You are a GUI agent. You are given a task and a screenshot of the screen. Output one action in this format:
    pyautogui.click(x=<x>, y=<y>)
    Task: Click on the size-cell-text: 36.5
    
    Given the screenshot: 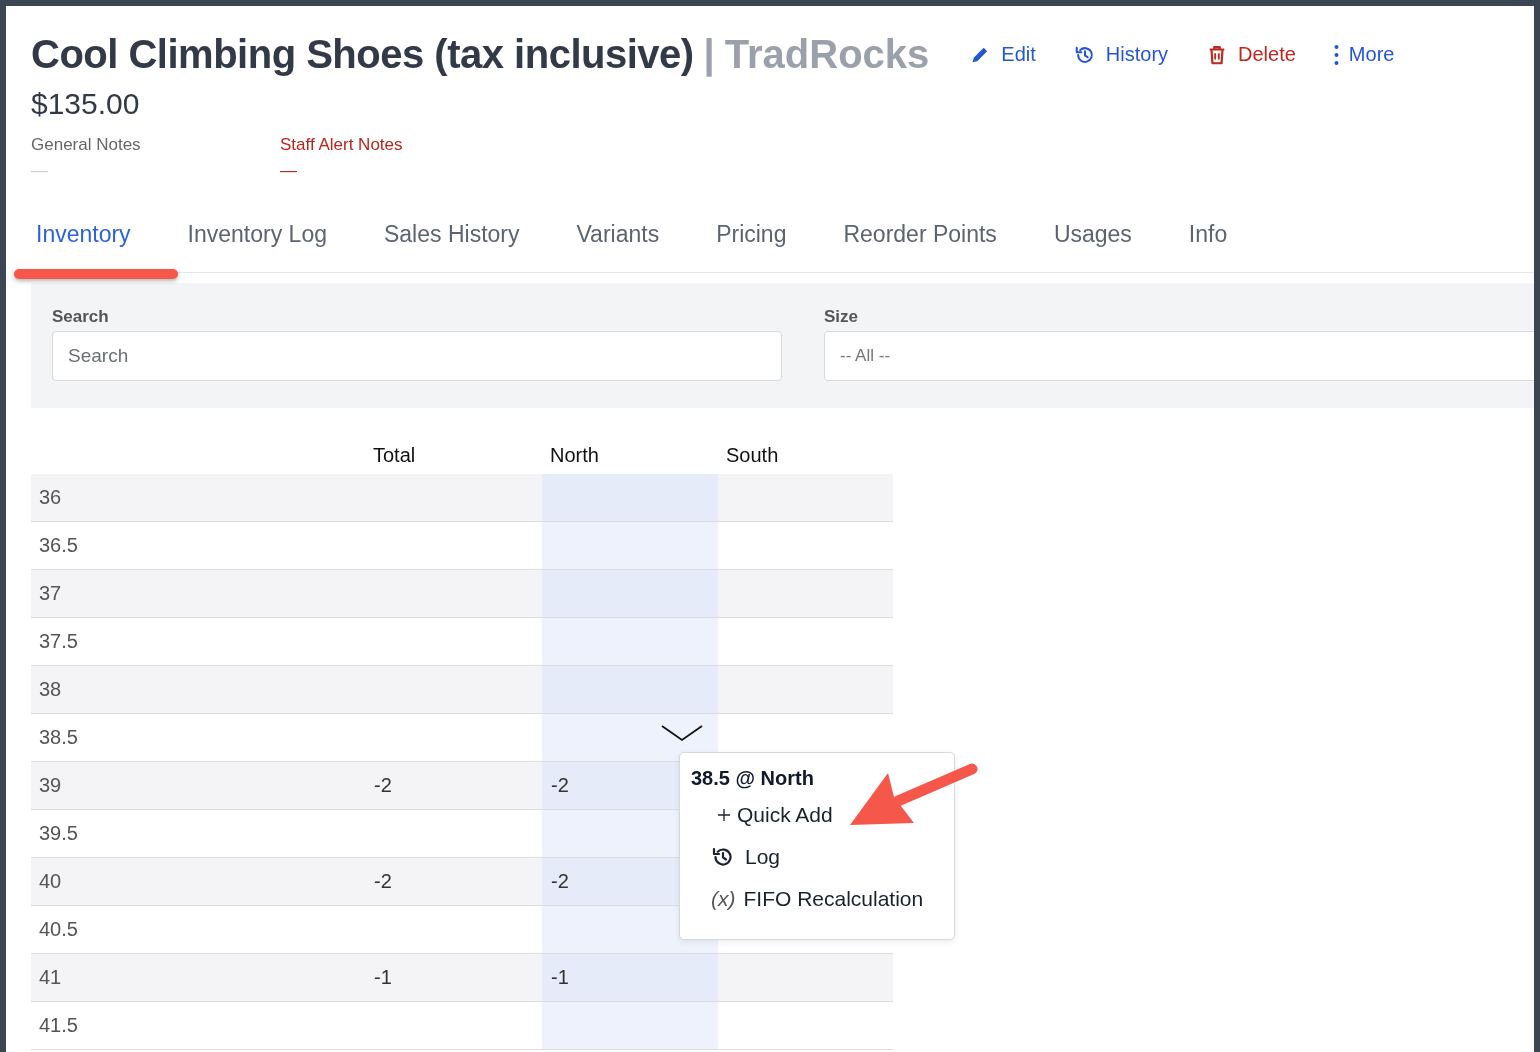 What is the action you would take?
    pyautogui.click(x=58, y=545)
    